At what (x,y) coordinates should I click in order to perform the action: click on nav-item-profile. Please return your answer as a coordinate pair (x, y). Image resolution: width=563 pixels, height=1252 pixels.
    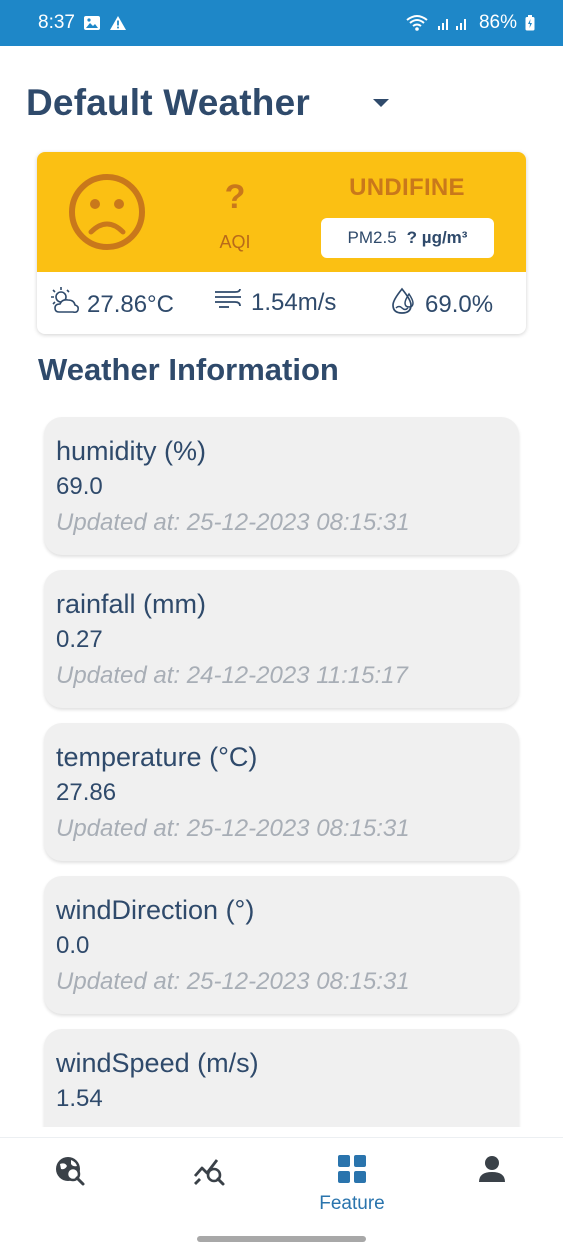
    Looking at the image, I should click on (492, 1171).